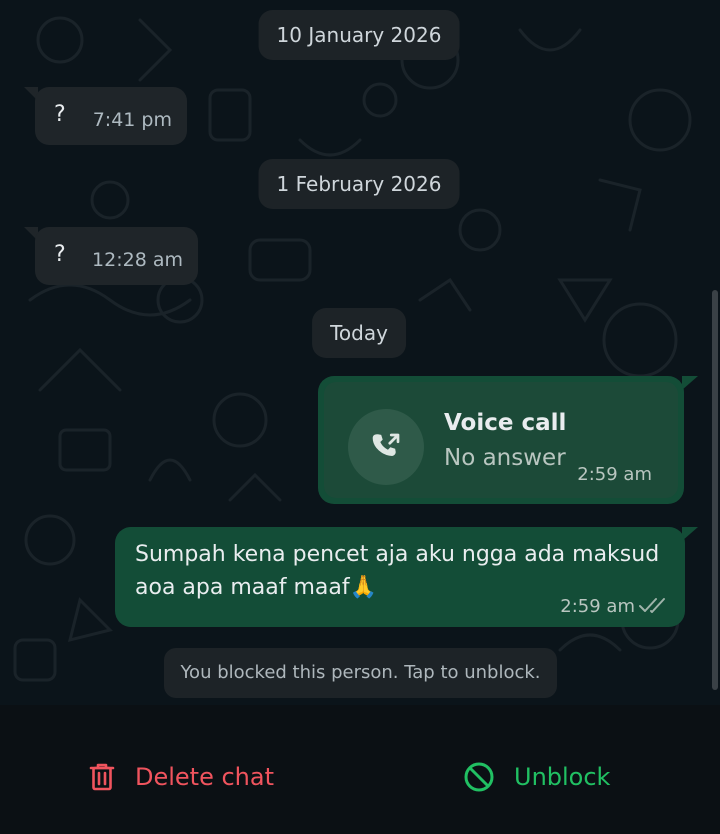 This screenshot has height=834, width=720. I want to click on incoming-message: ? 12:28 am, so click(116, 256).